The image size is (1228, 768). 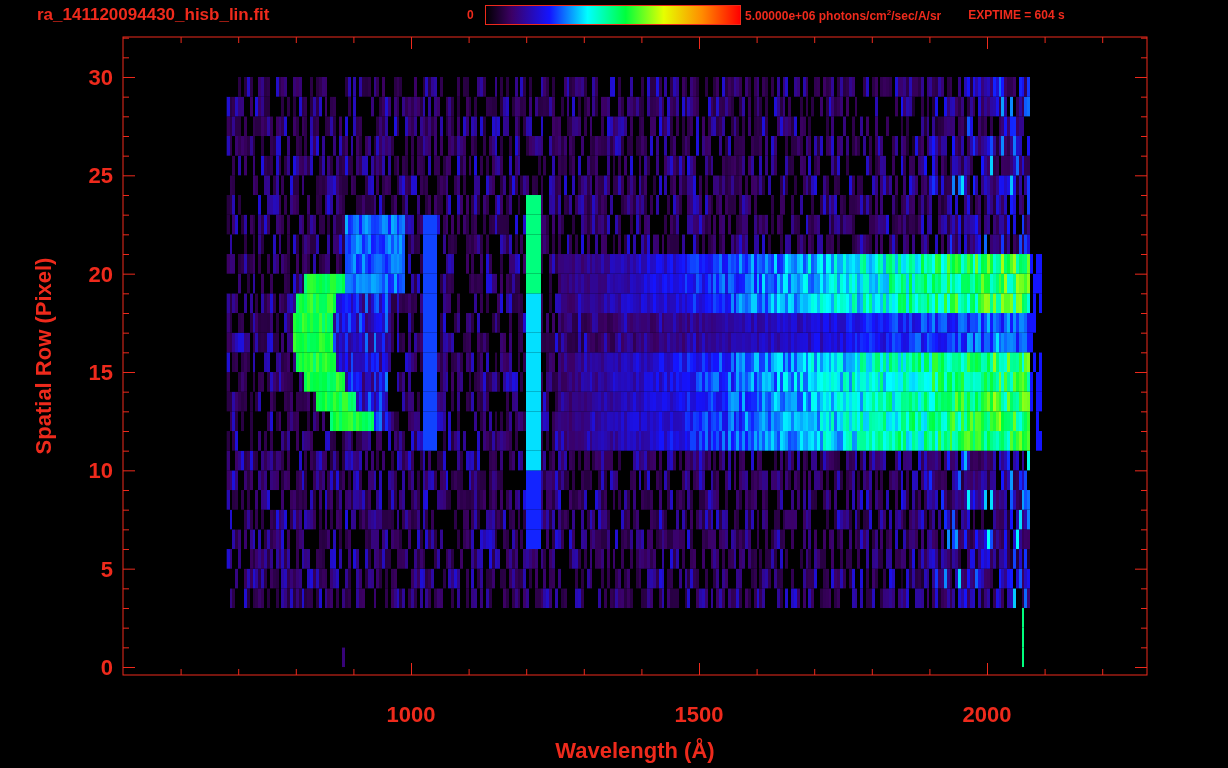 I want to click on y-tick-label: 15, so click(x=100, y=372).